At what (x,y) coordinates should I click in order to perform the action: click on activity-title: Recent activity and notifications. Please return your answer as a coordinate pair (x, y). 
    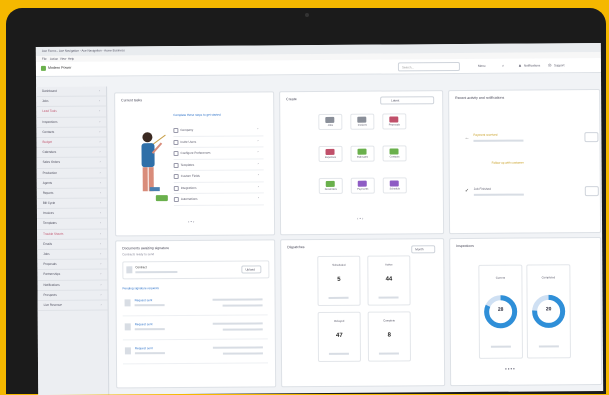
    Looking at the image, I should click on (480, 98).